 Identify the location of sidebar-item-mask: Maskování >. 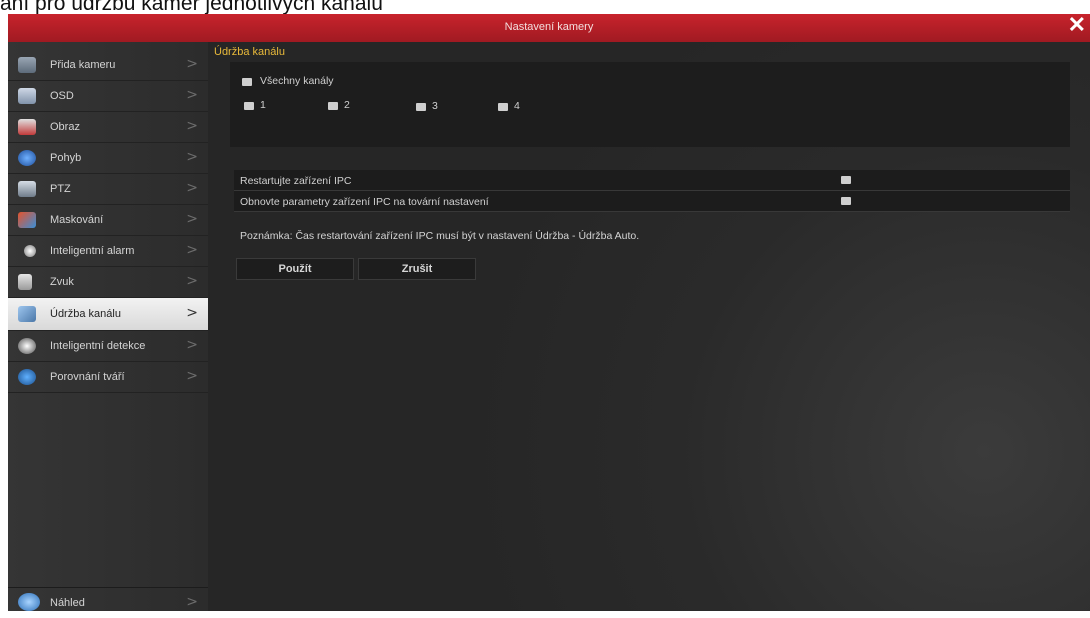
(108, 220).